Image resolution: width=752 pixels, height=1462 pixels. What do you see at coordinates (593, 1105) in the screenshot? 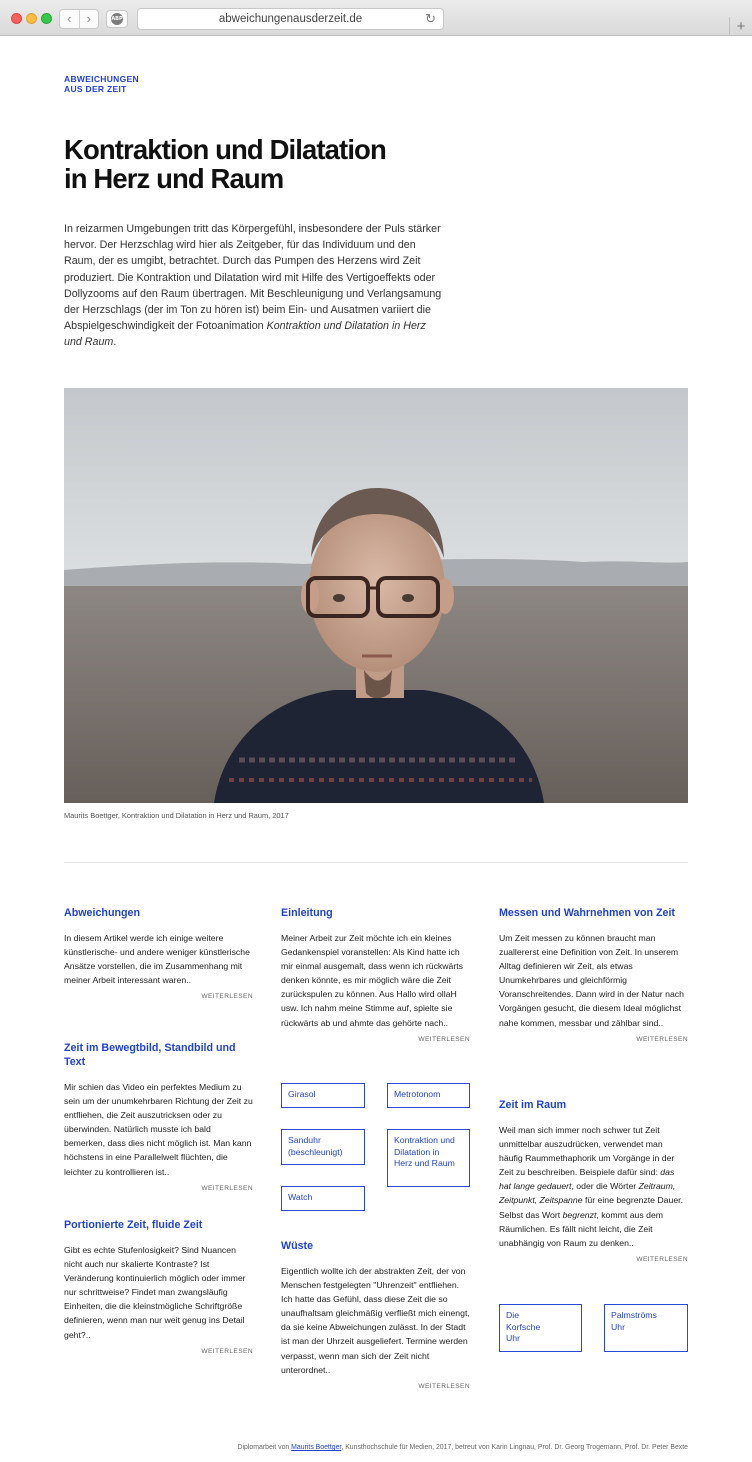
I see `teaser-title: Zeit im Raum` at bounding box center [593, 1105].